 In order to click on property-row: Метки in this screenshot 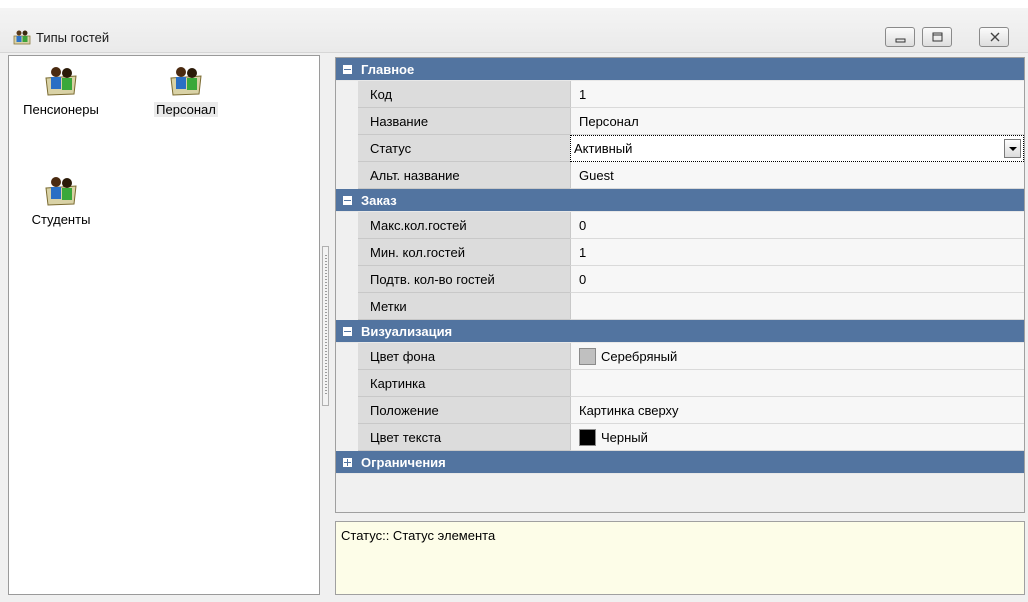, I will do `click(680, 306)`.